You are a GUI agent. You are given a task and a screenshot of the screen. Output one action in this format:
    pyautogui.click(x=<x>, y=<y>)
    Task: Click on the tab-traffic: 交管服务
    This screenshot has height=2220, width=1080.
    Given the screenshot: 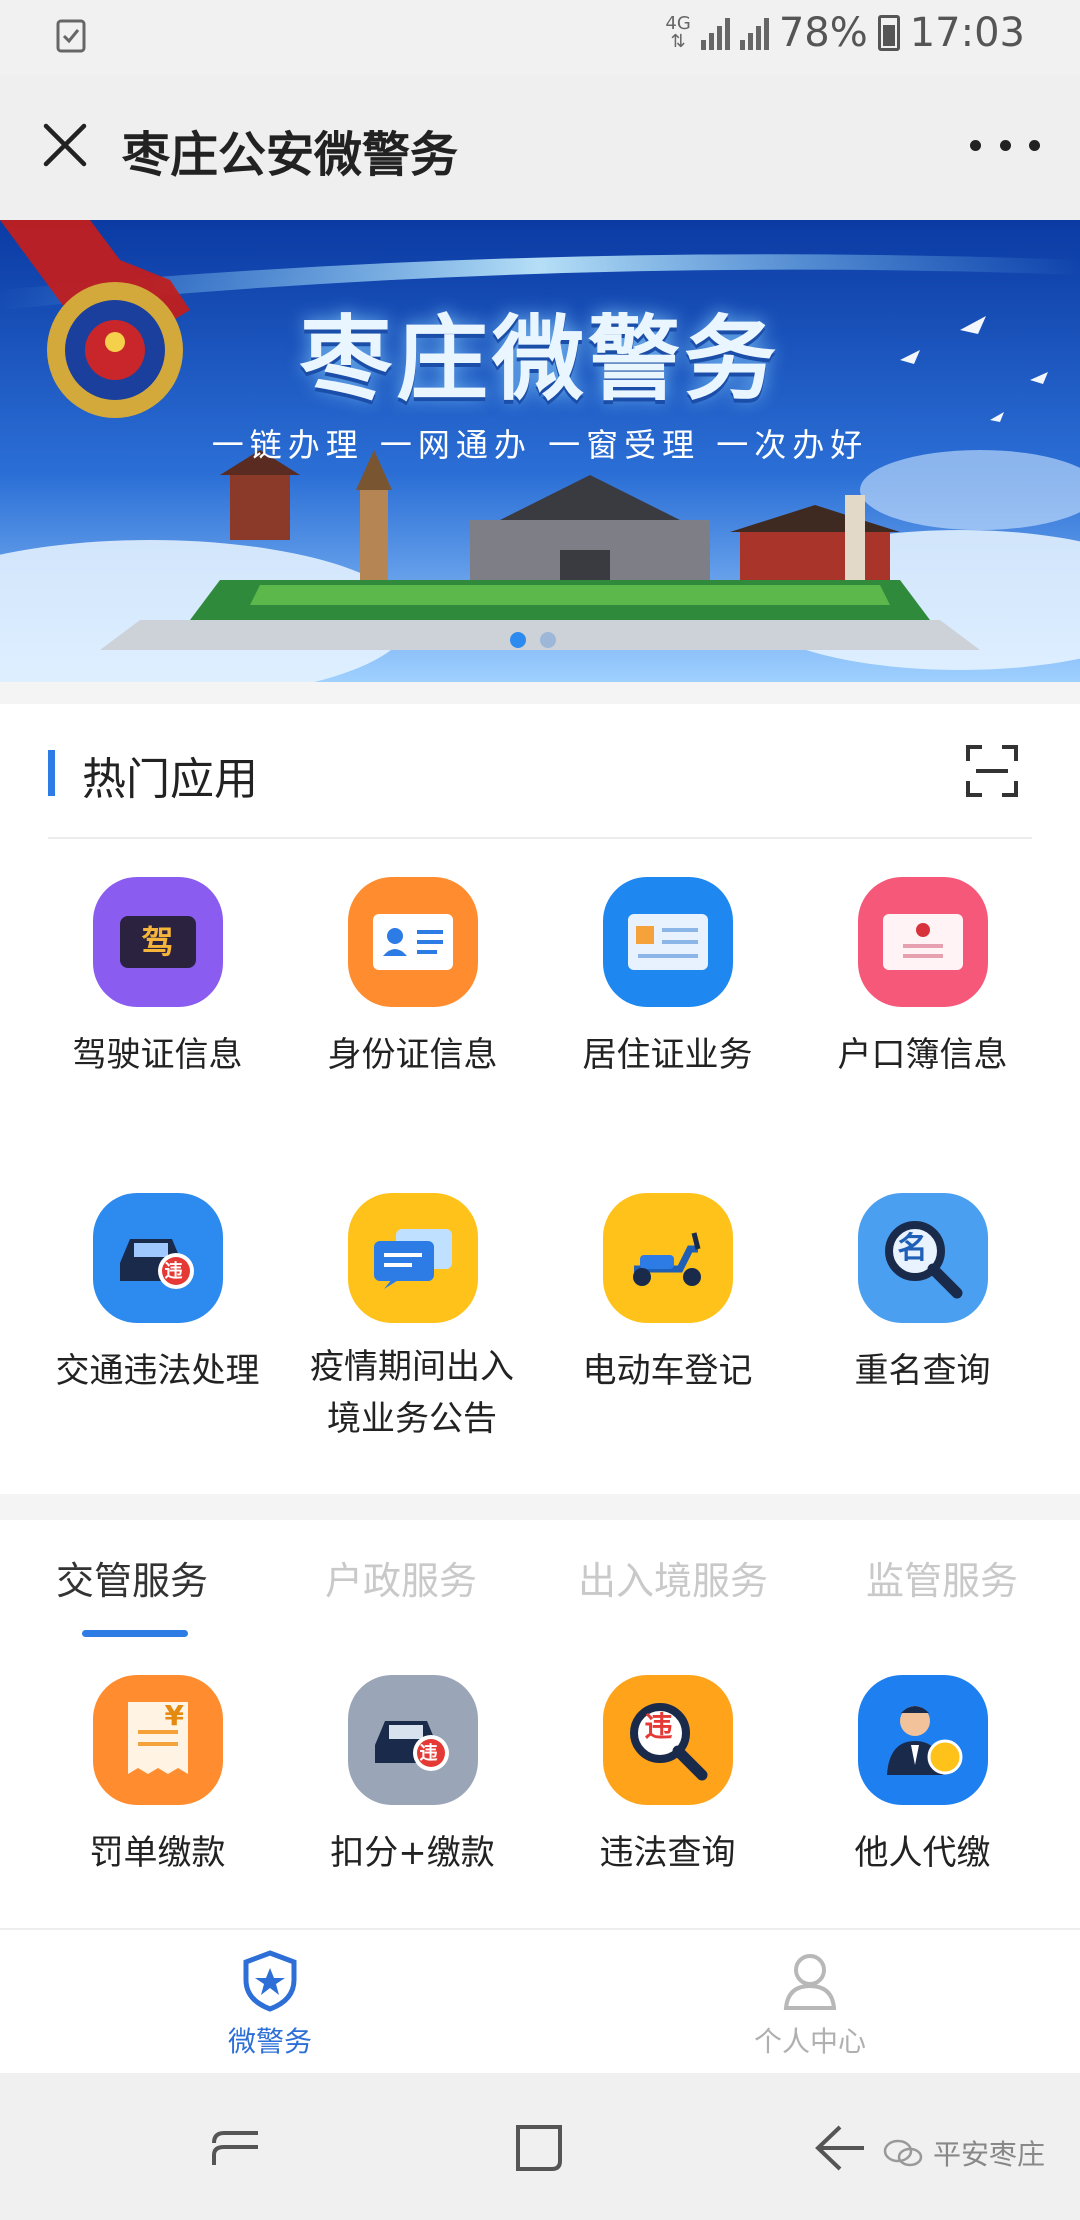 What is the action you would take?
    pyautogui.click(x=132, y=1577)
    